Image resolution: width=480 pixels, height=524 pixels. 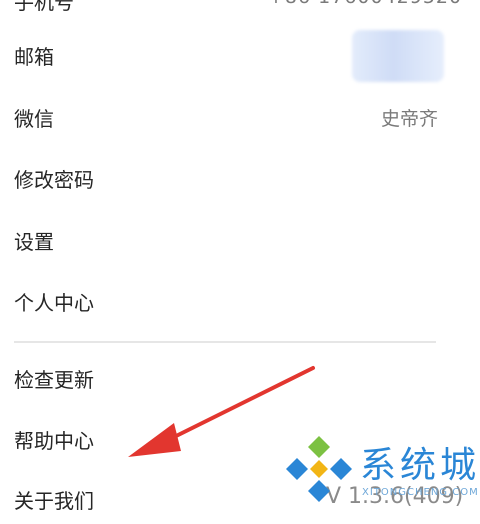 I want to click on watermark-domain: XITONGCHENG.COM, so click(x=420, y=492).